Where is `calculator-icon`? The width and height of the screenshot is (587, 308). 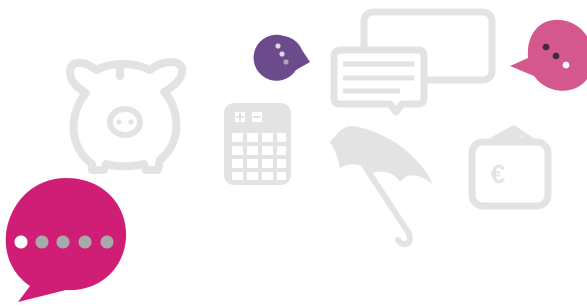
calculator-icon is located at coordinates (257, 144).